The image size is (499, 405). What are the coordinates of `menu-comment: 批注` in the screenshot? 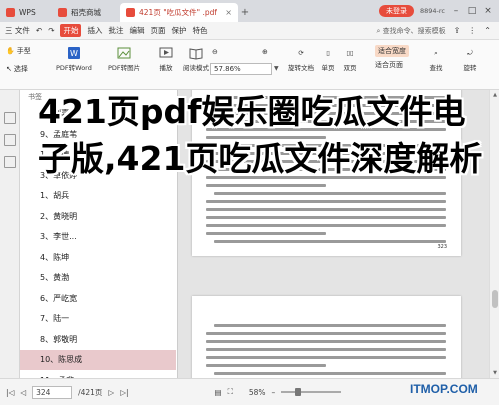 It's located at (115, 30).